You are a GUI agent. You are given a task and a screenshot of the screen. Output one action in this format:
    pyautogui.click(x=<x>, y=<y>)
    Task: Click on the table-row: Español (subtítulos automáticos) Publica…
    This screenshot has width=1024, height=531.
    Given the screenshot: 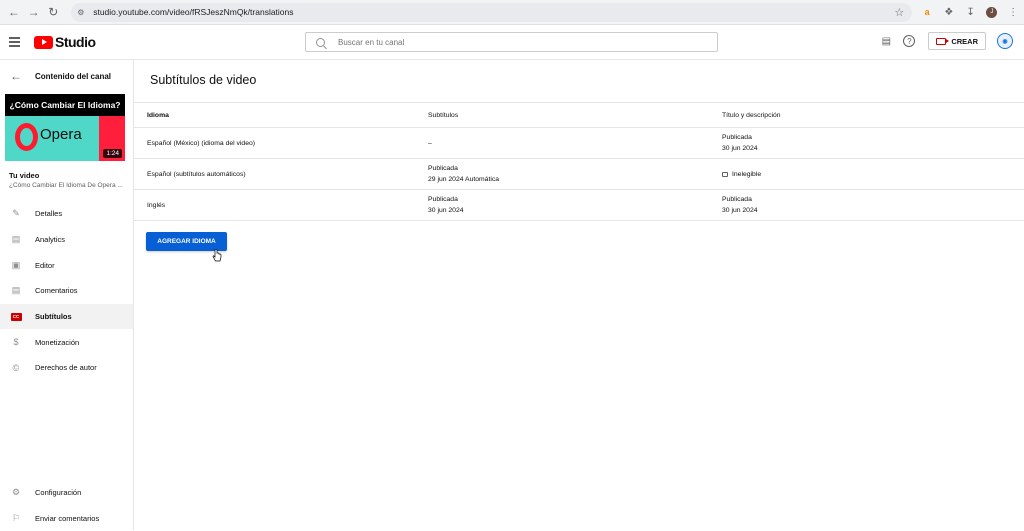 What is the action you would take?
    pyautogui.click(x=579, y=174)
    